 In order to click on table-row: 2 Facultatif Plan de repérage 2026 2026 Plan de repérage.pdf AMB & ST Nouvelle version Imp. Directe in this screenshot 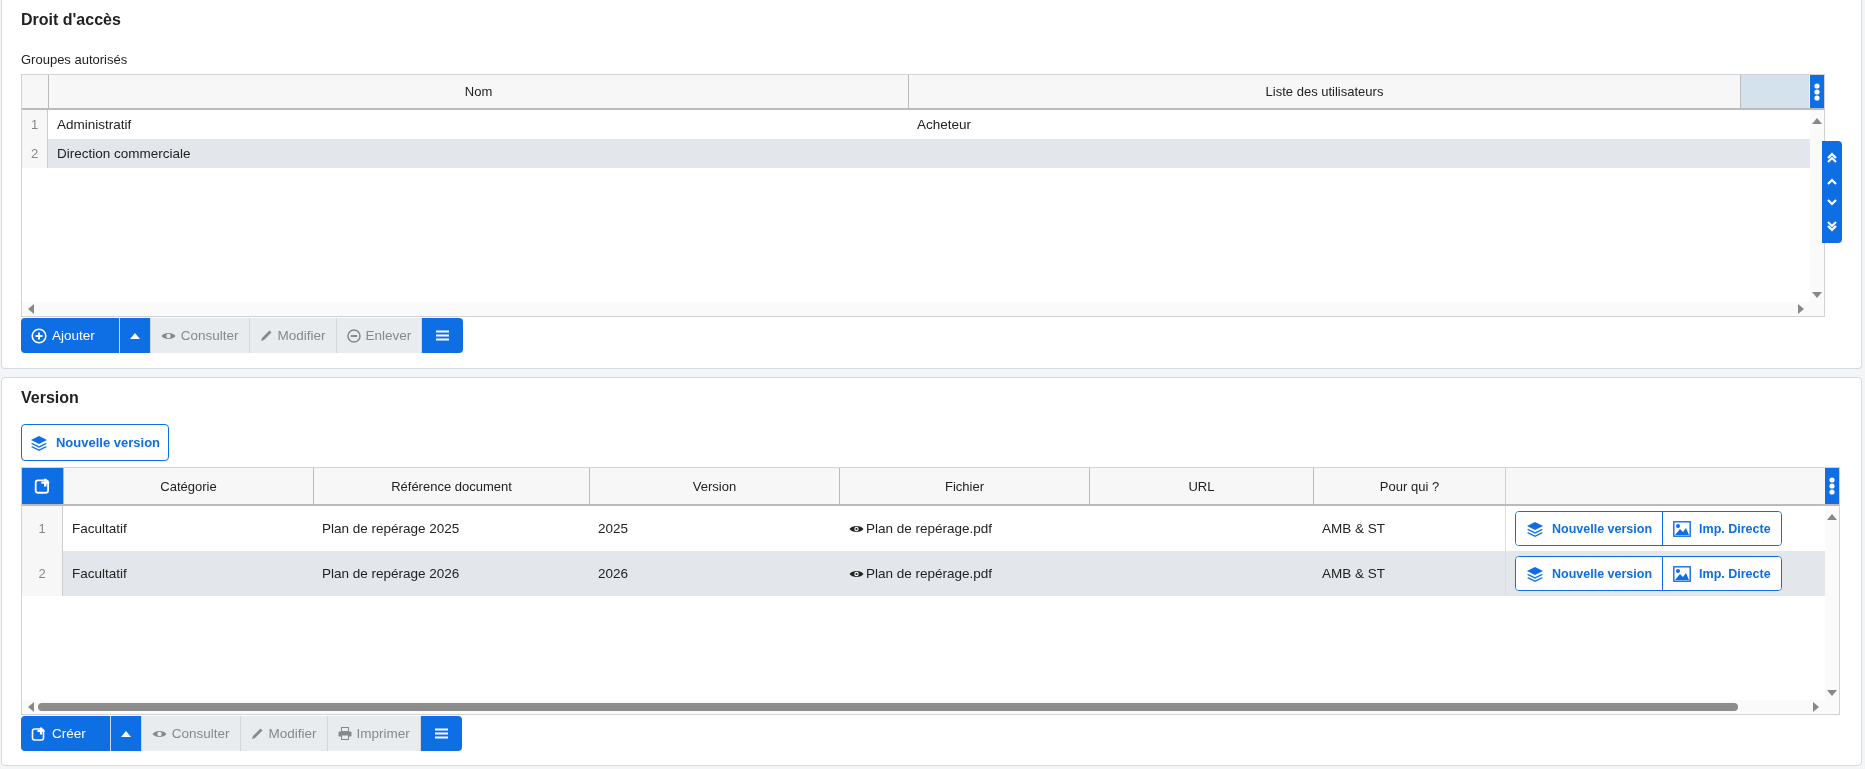, I will do `click(923, 573)`.